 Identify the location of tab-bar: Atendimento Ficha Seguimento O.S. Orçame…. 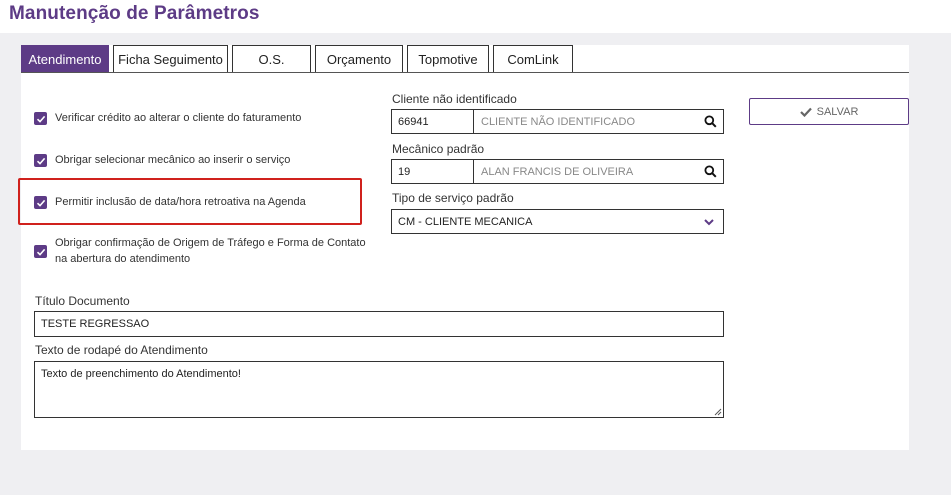
(299, 59).